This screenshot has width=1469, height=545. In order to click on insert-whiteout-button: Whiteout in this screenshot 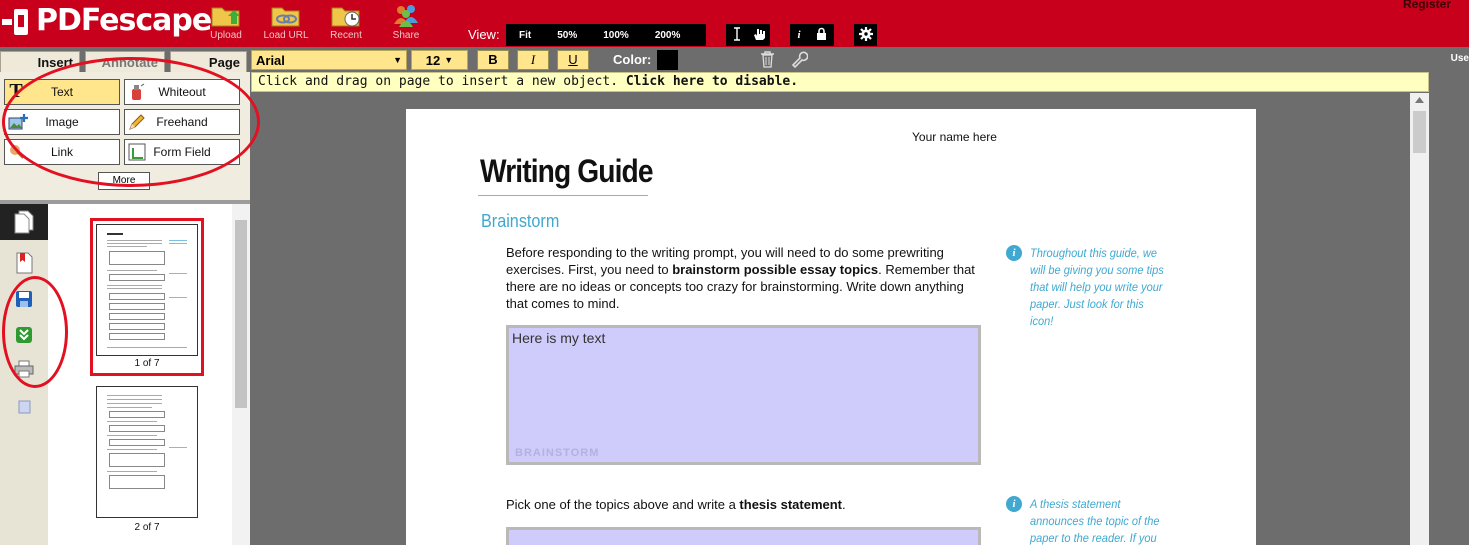, I will do `click(182, 92)`.